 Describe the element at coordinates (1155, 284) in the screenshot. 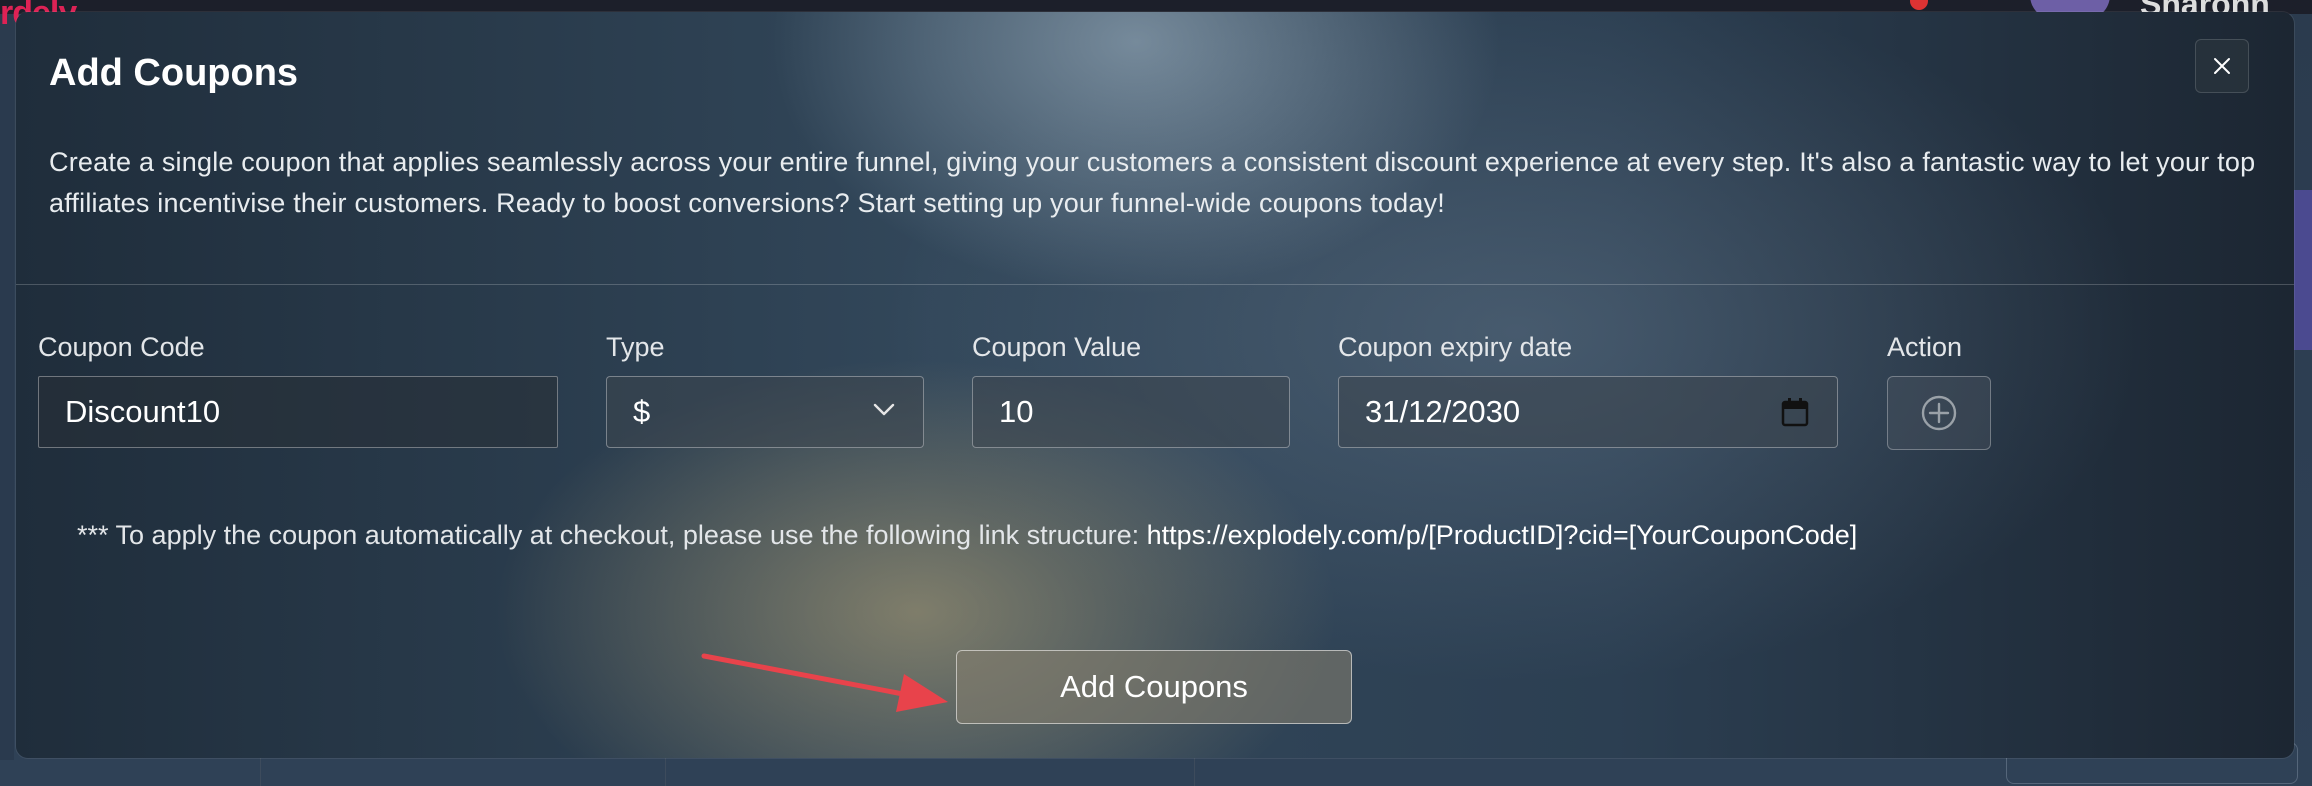

I see `divider` at that location.